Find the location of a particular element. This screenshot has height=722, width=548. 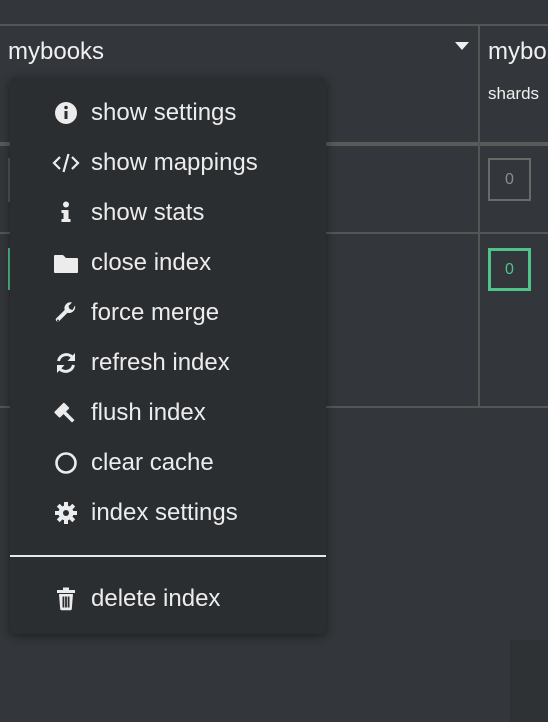

menu-item-label: flush index is located at coordinates (148, 412).